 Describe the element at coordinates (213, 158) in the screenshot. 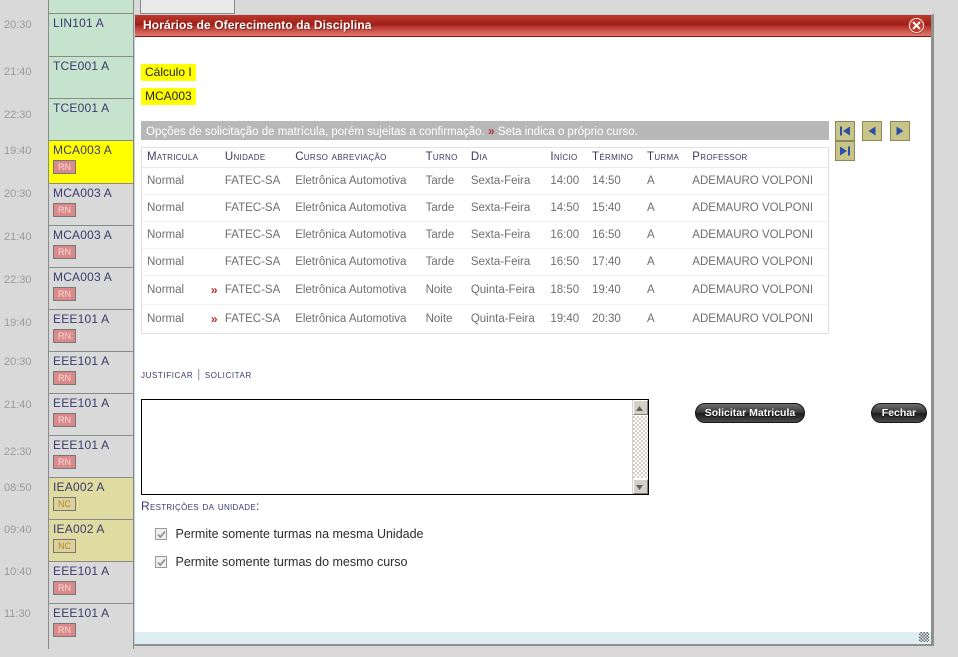

I see `col-arrow` at that location.